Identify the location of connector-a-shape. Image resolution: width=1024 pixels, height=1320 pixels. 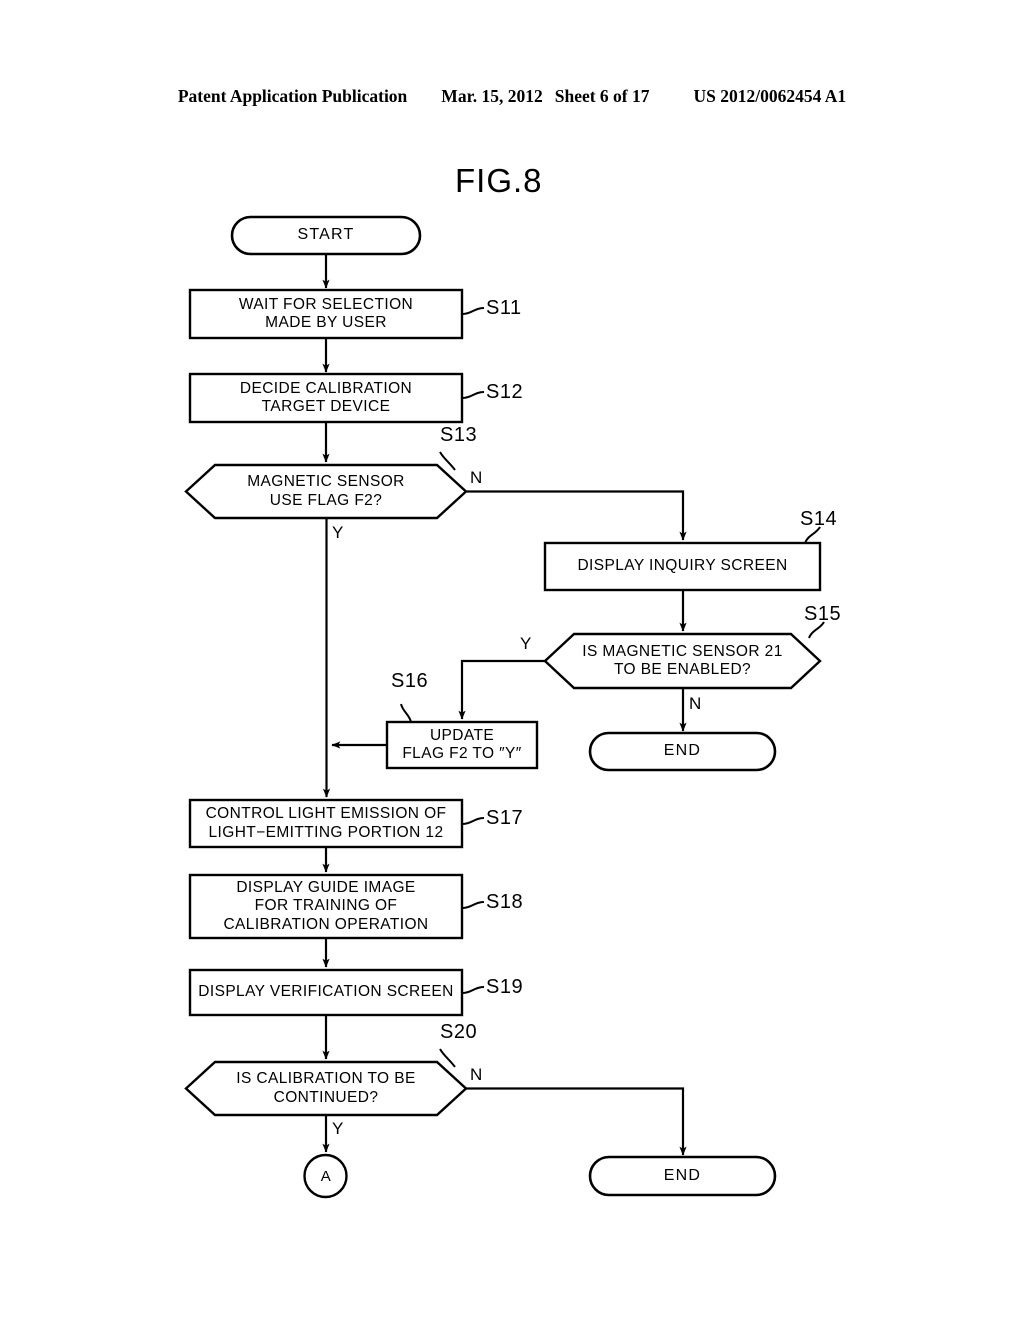
(325, 1176).